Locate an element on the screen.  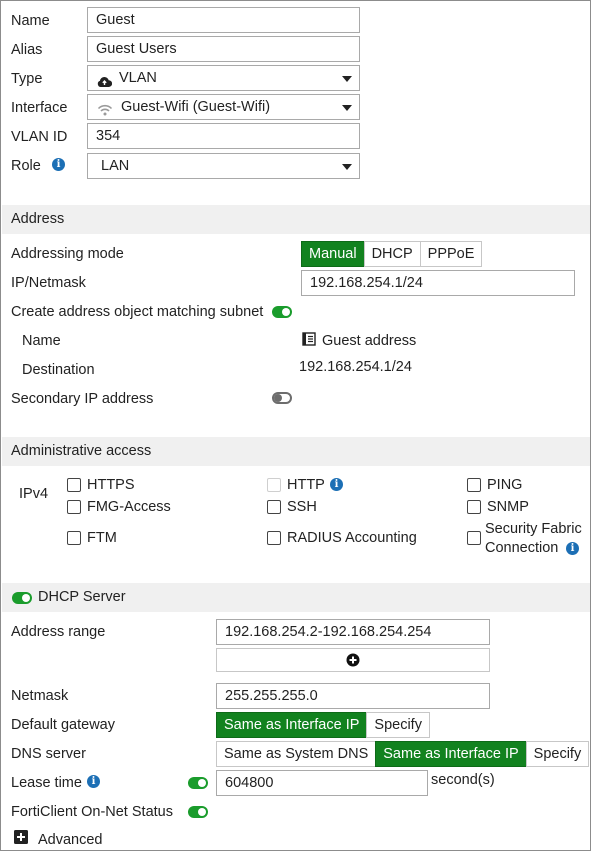
expand-plus-icon is located at coordinates (21, 839).